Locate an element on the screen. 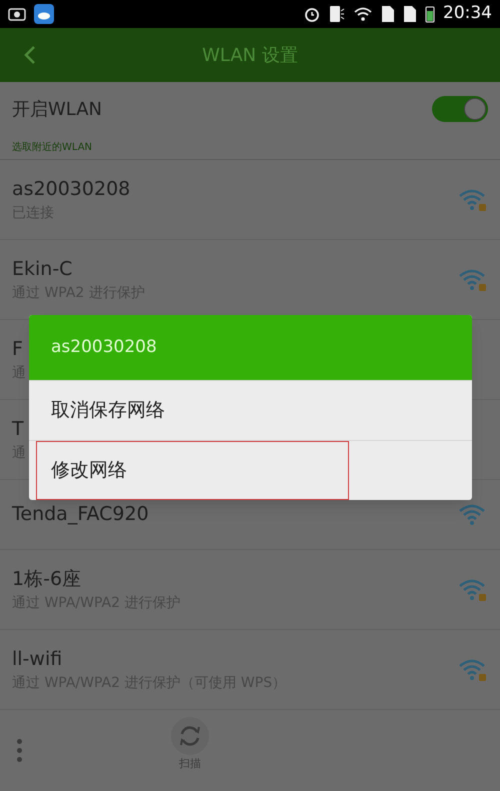  network-name: as20030208 is located at coordinates (71, 189).